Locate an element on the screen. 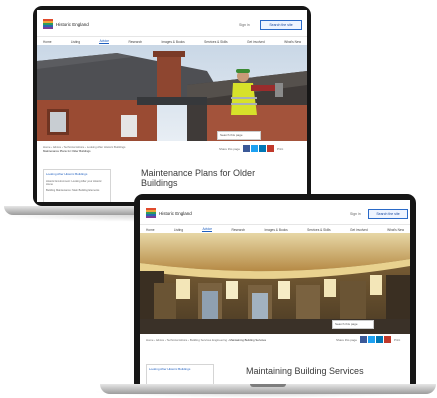 This screenshot has height=398, width=437. logo-text: Historic England is located at coordinates (175, 213).